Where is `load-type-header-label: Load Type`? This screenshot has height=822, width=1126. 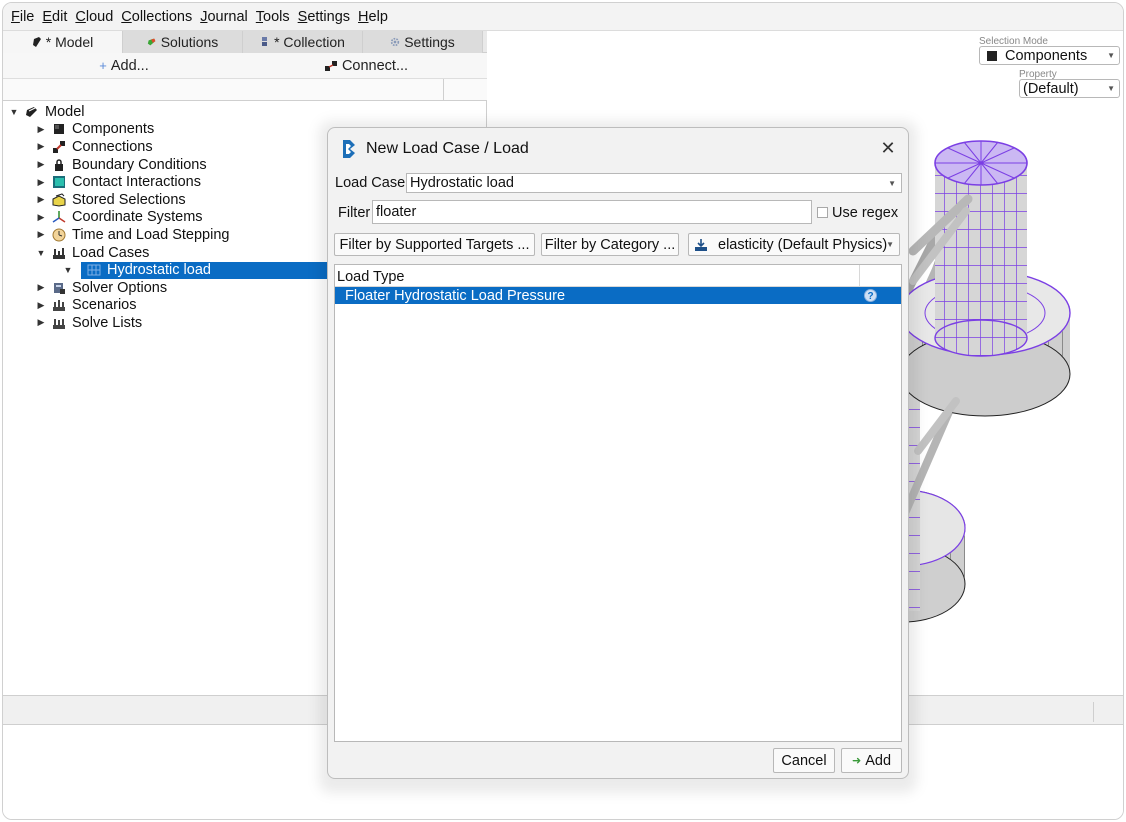
load-type-header-label: Load Type is located at coordinates (371, 277).